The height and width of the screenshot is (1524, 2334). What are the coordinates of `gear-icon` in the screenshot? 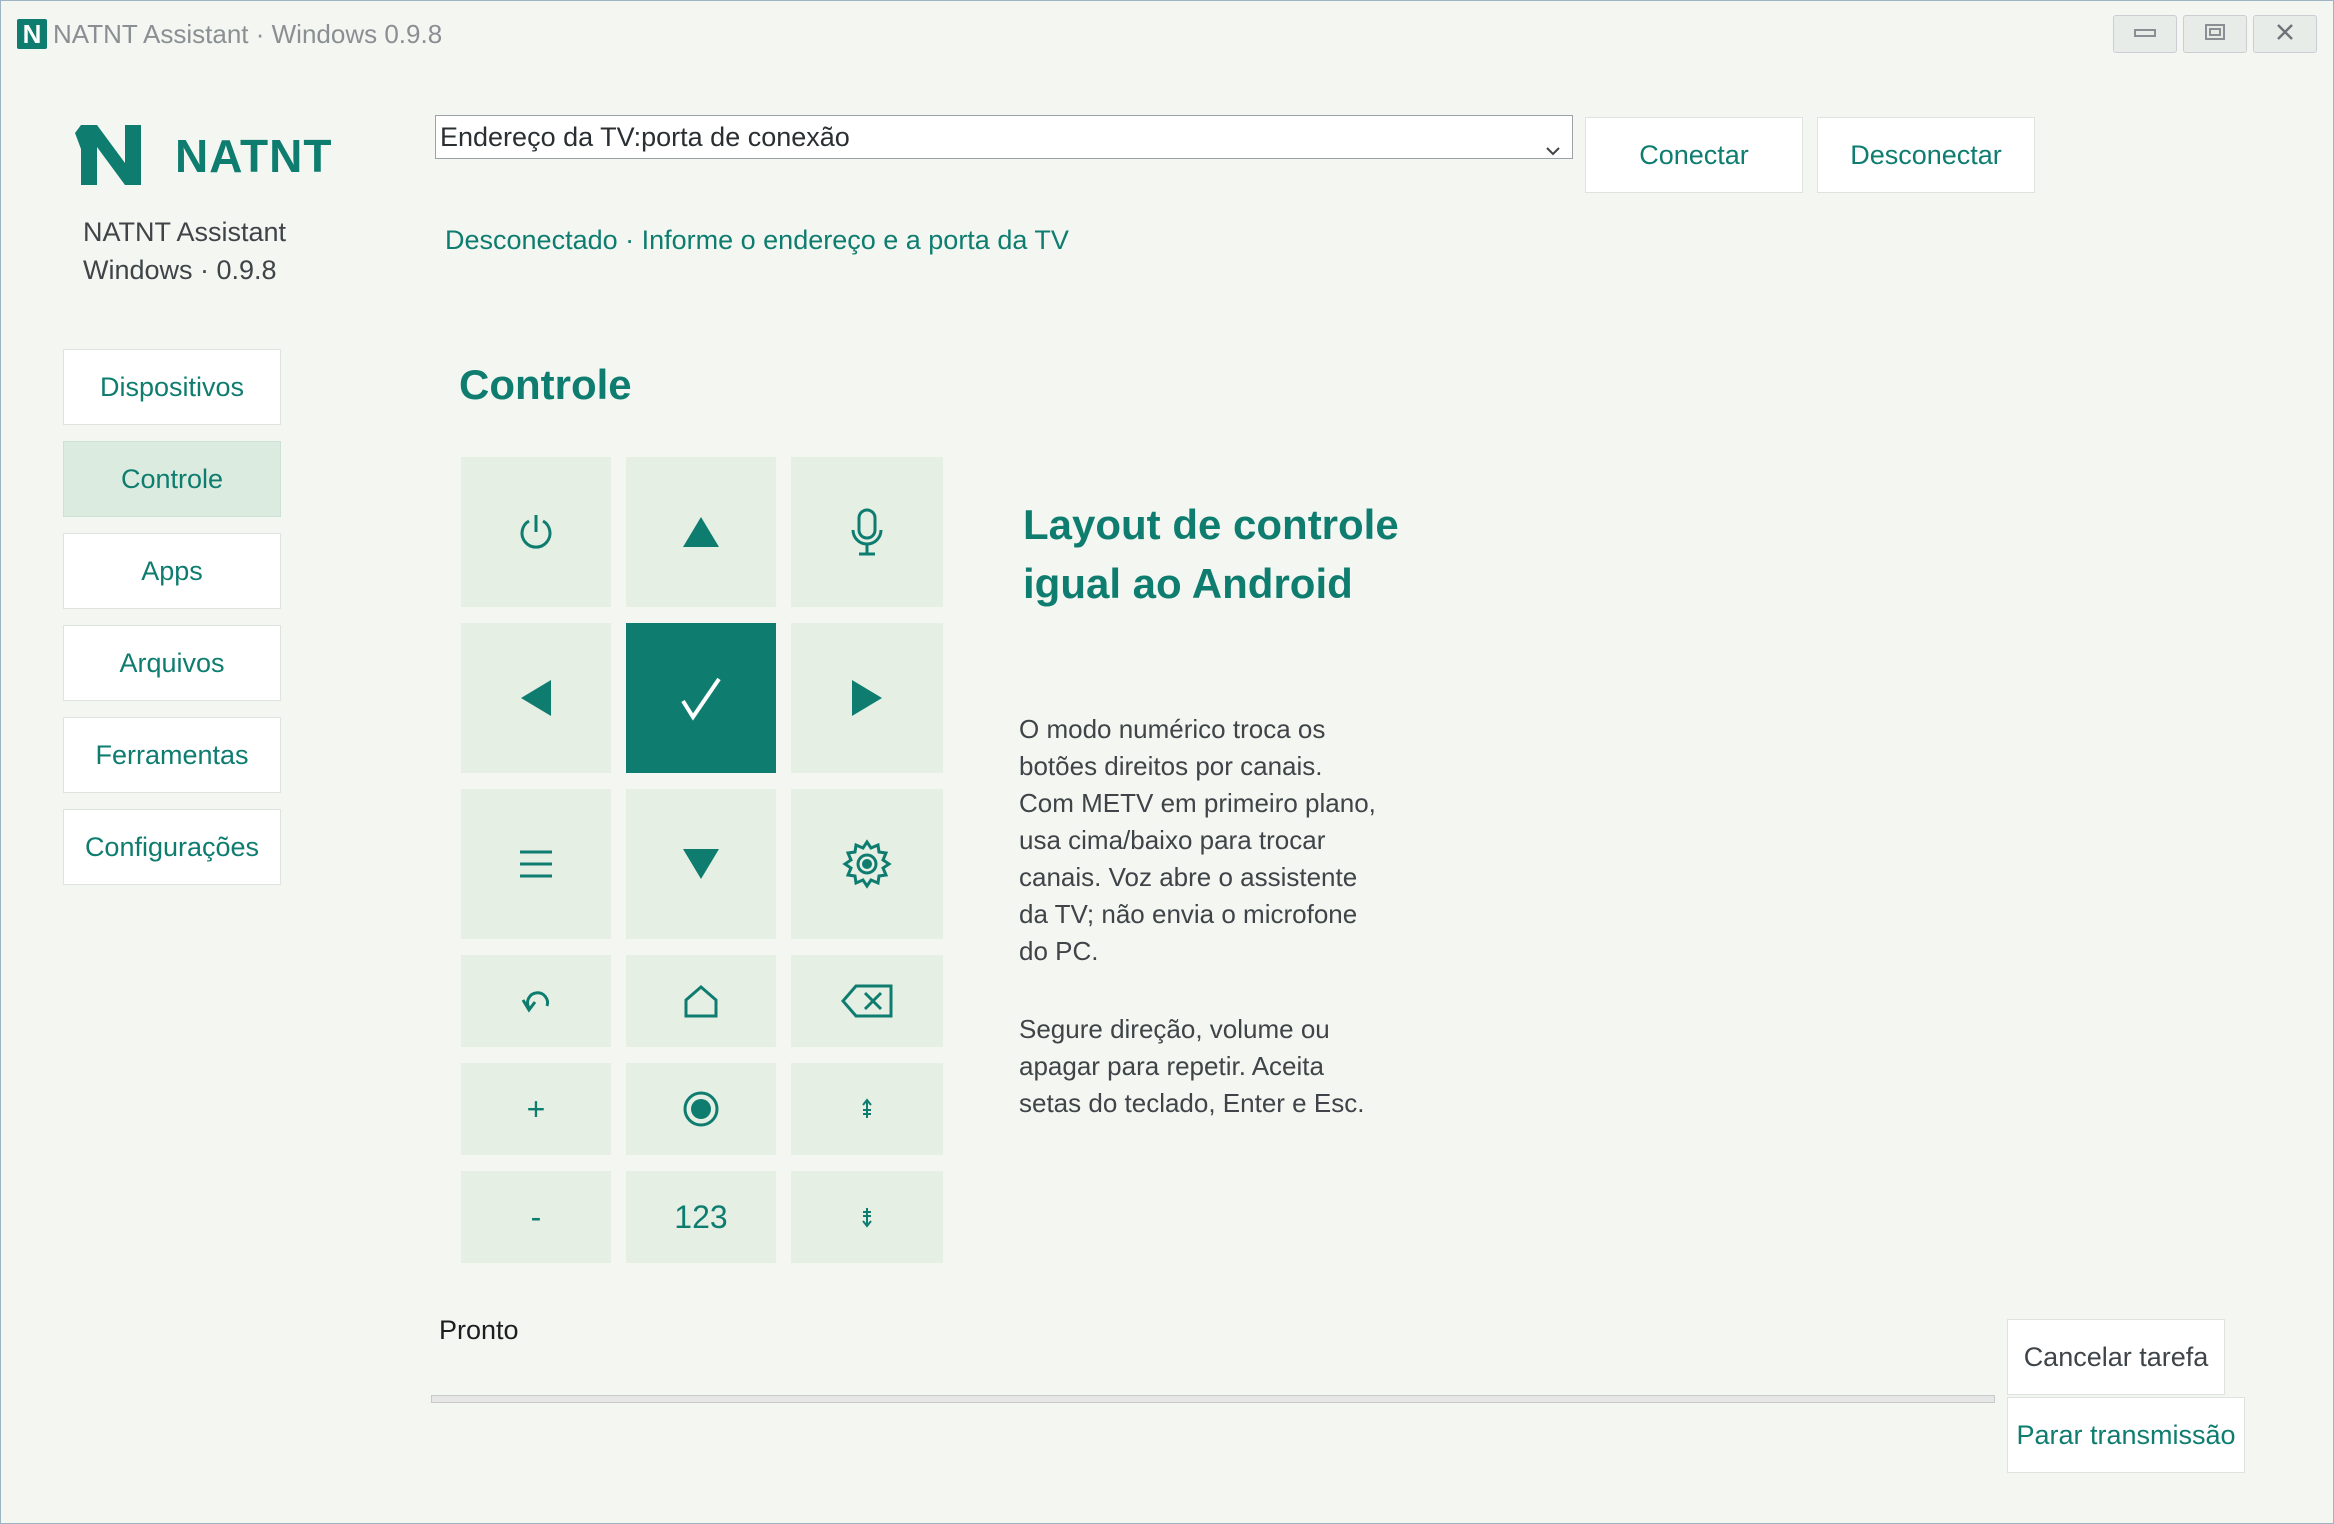 It's located at (867, 864).